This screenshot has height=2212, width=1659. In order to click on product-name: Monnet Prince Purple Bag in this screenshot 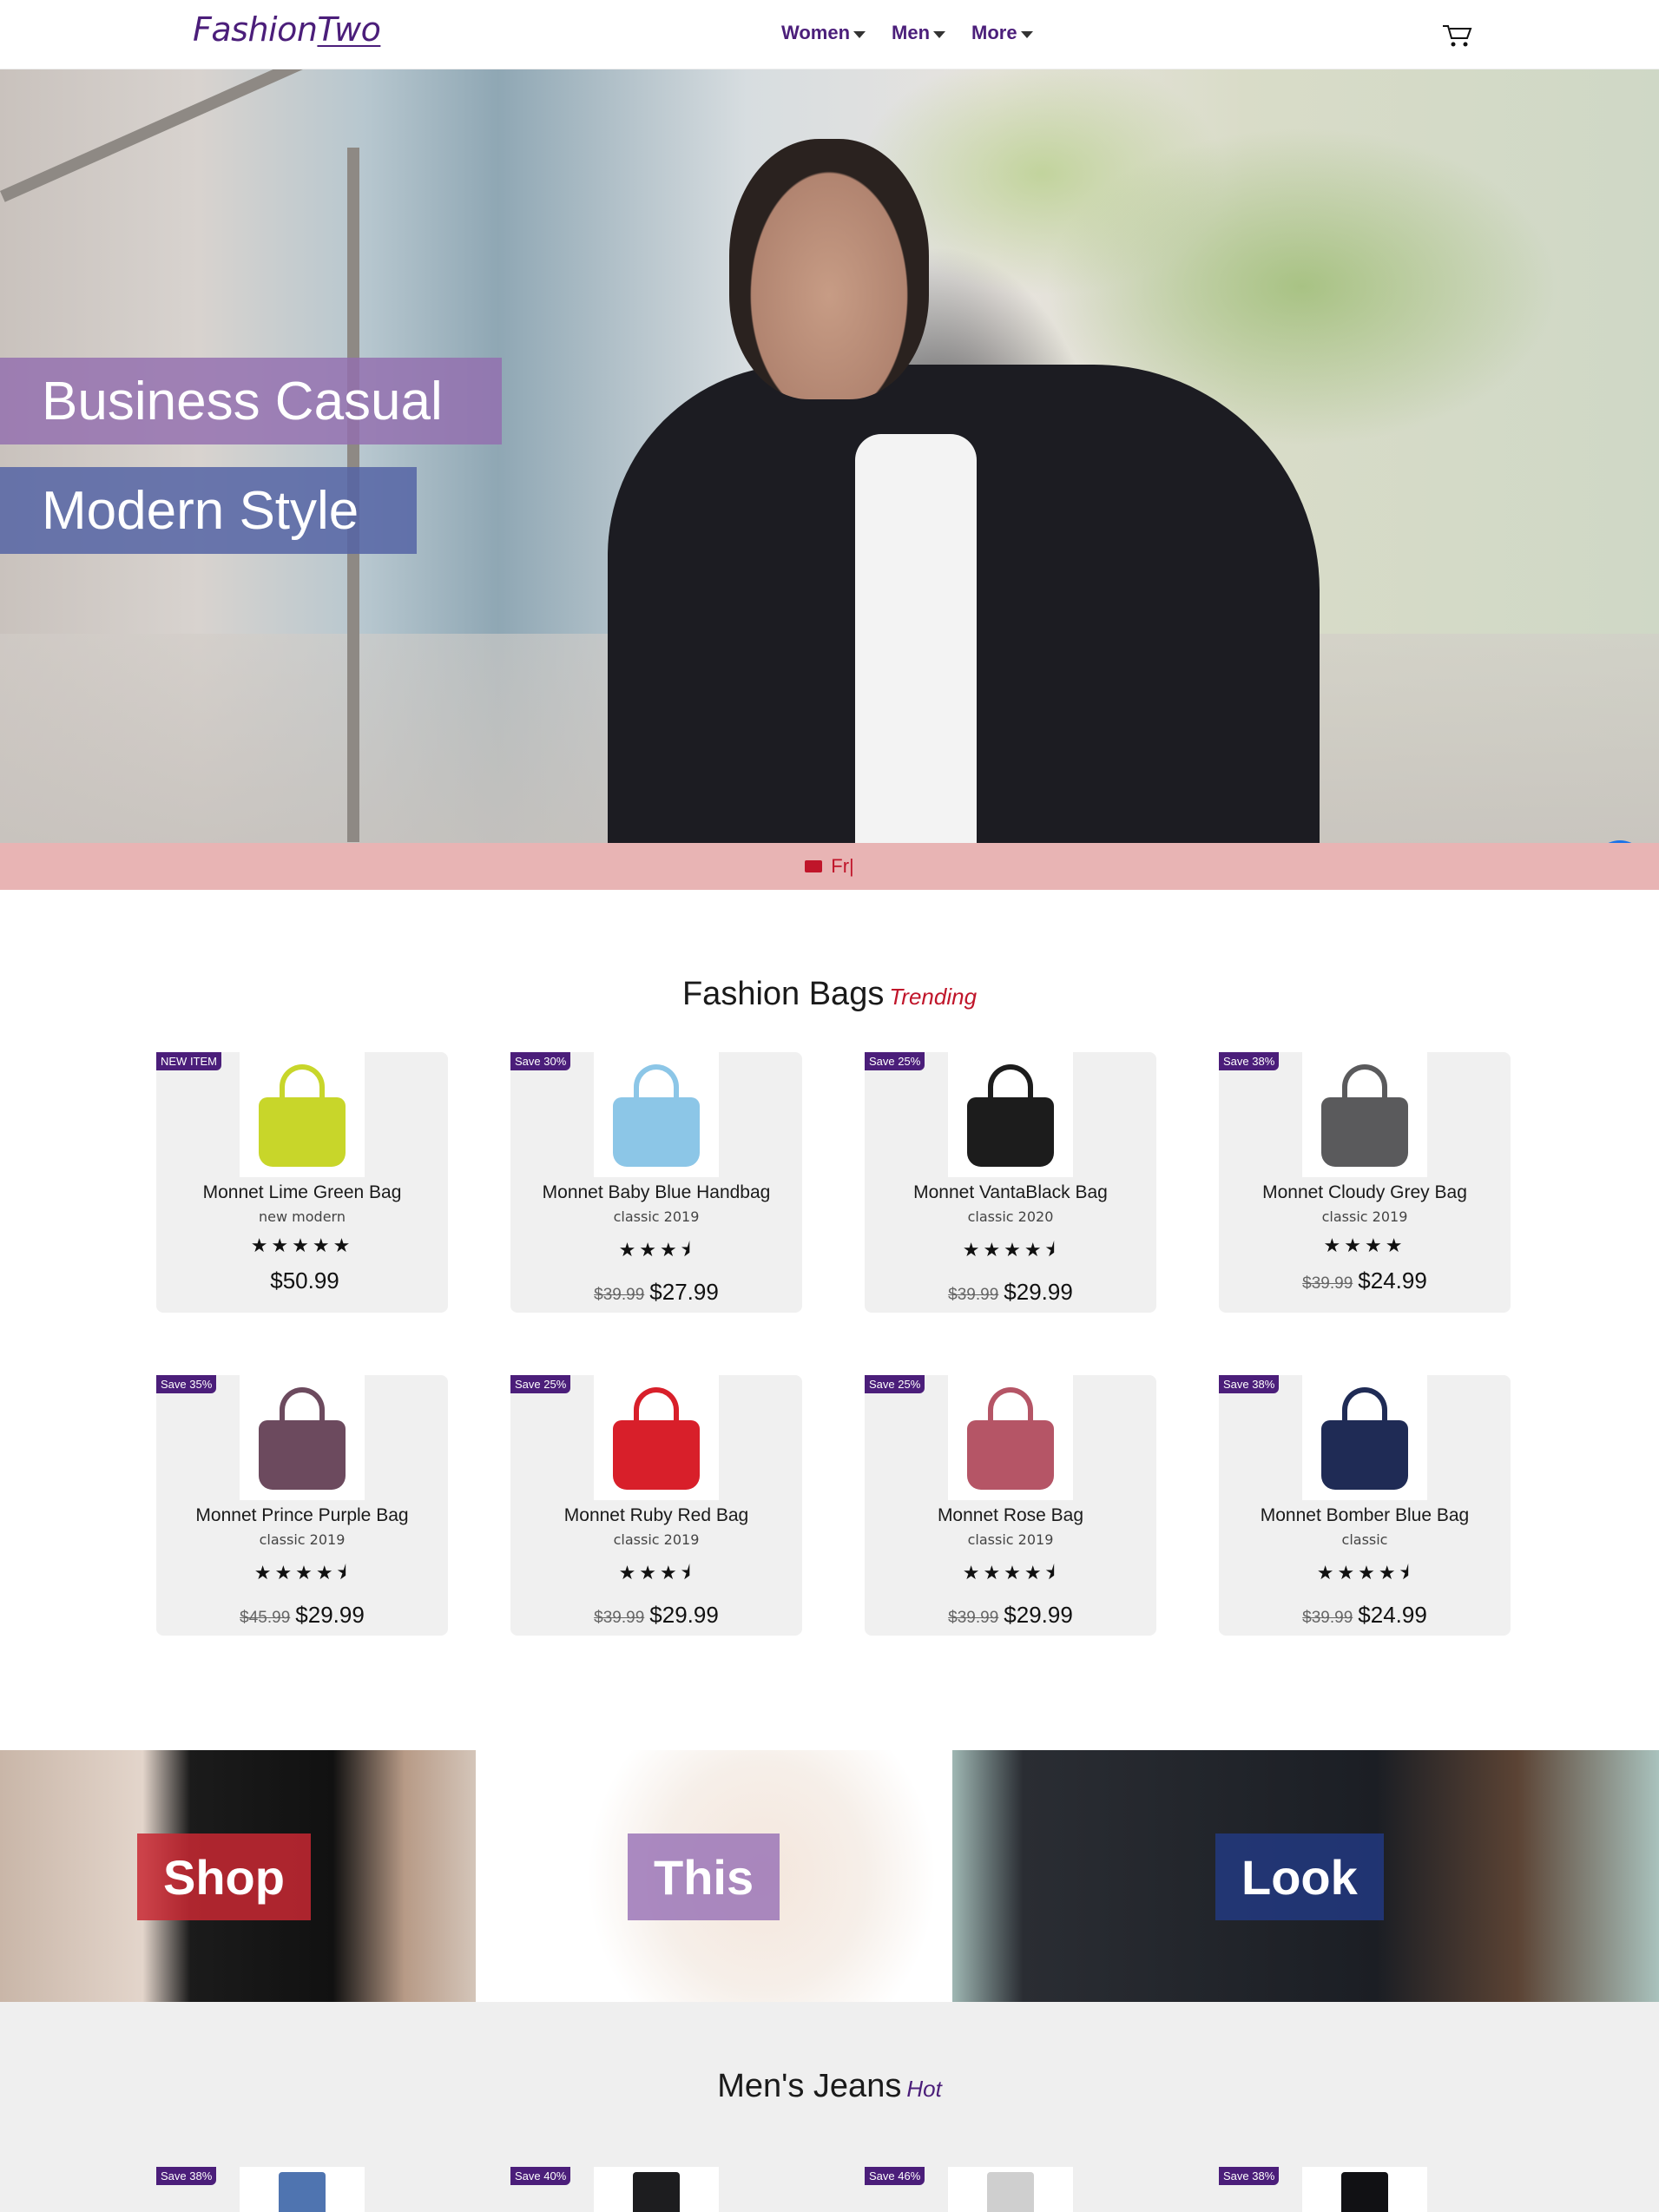, I will do `click(302, 1515)`.